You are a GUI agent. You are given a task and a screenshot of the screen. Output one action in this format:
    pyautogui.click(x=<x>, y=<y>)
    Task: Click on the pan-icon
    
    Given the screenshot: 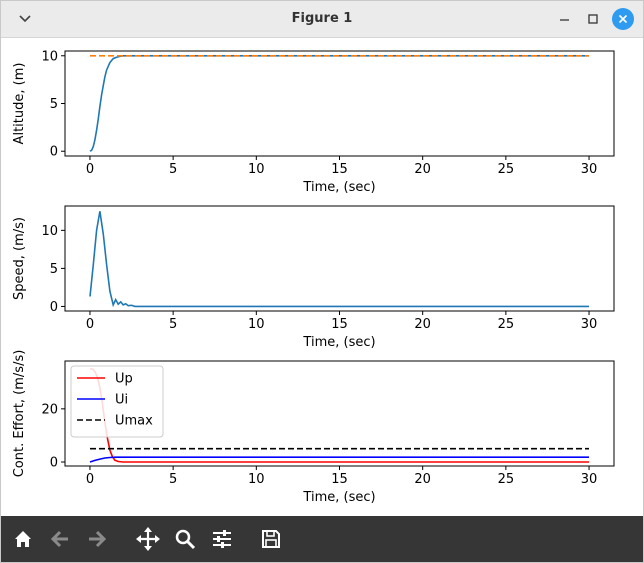 What is the action you would take?
    pyautogui.click(x=148, y=539)
    